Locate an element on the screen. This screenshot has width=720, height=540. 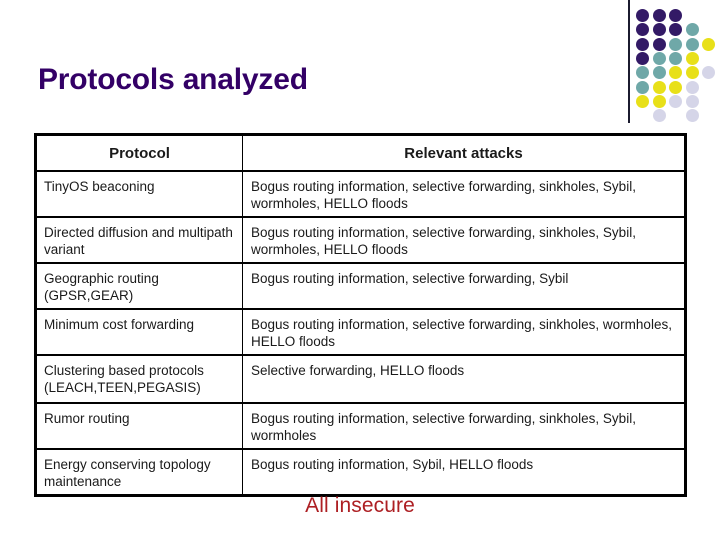
protocol-name: Minimum cost forwarding is located at coordinates (119, 324).